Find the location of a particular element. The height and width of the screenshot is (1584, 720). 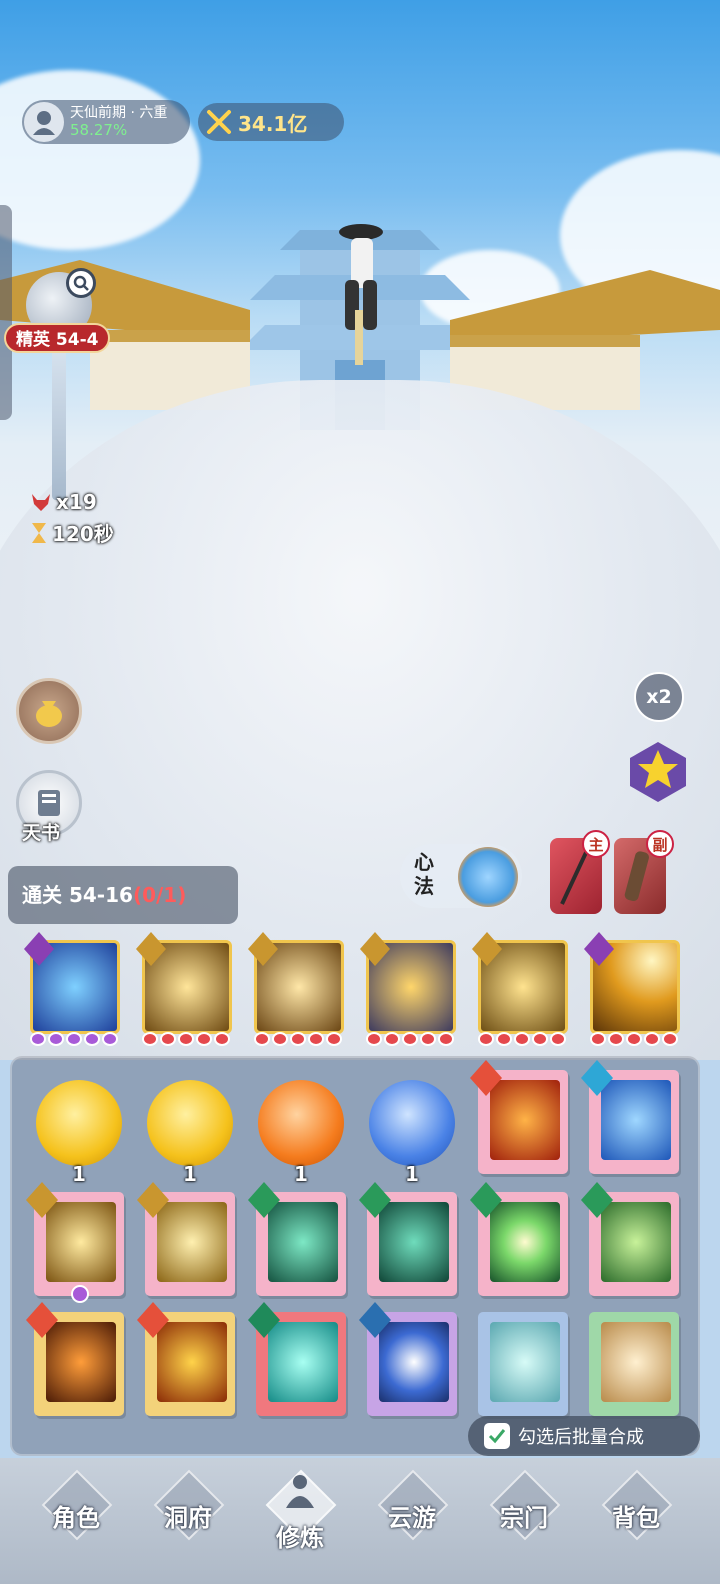

batch-merge-checkbox is located at coordinates (497, 1436).